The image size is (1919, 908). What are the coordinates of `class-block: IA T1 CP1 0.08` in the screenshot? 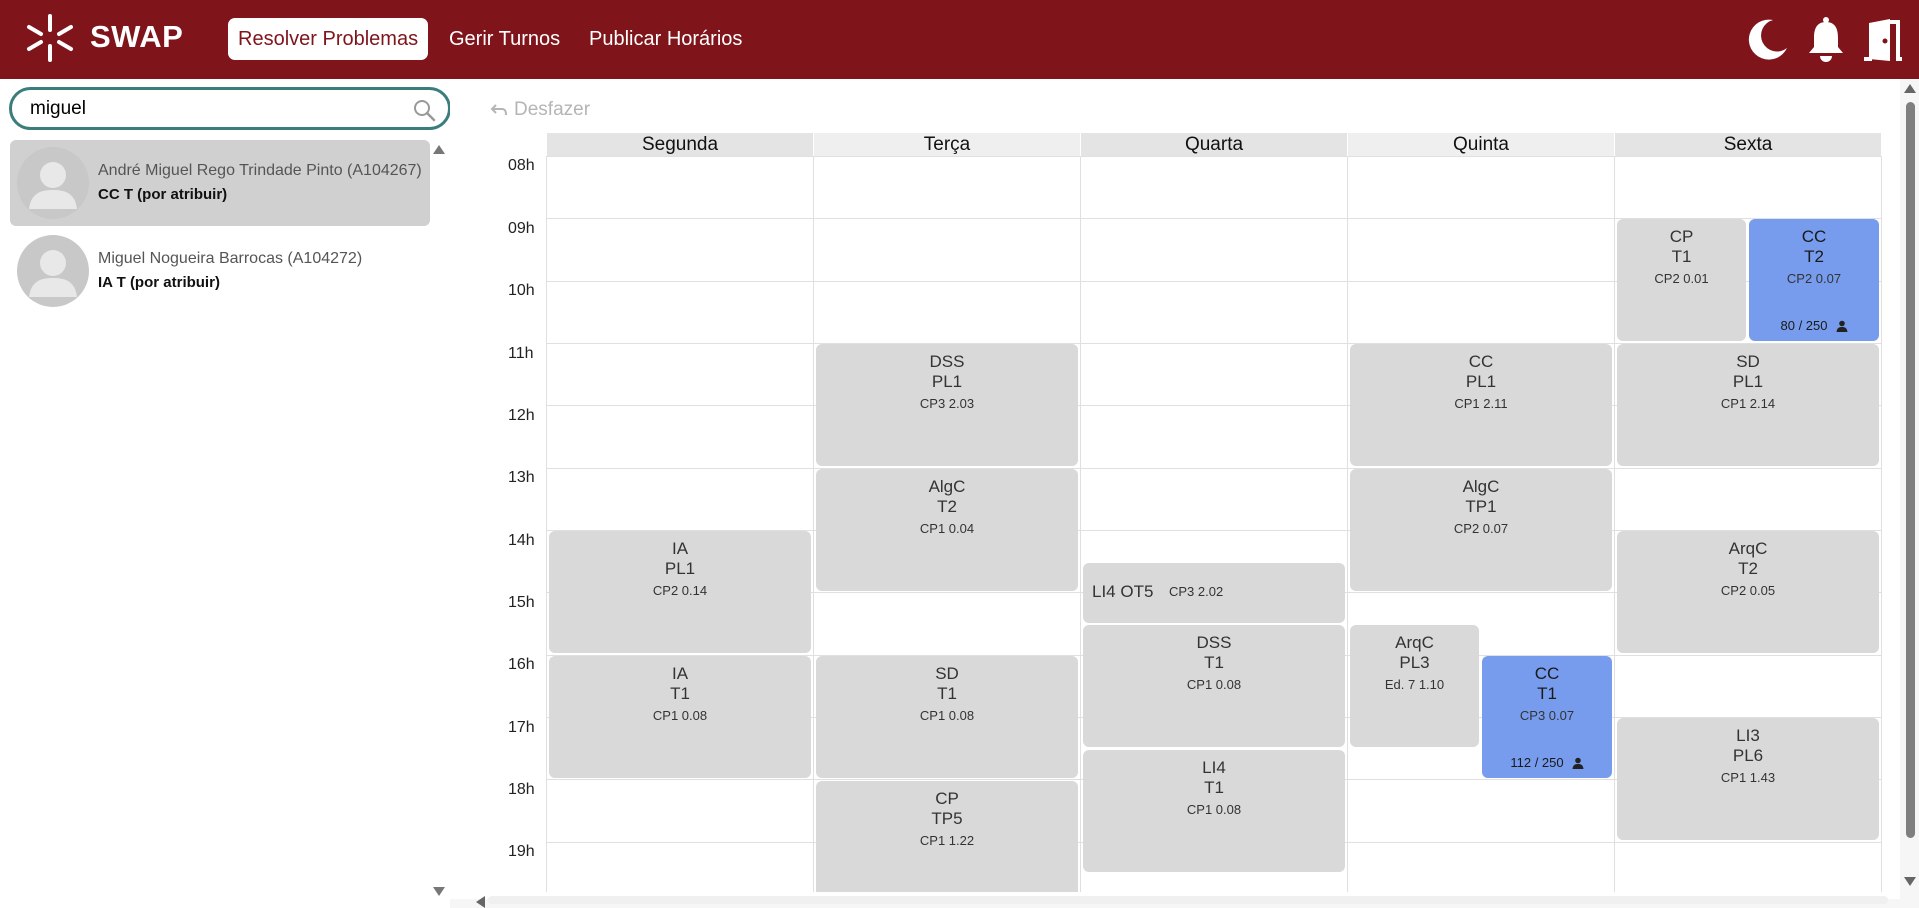 It's located at (680, 717).